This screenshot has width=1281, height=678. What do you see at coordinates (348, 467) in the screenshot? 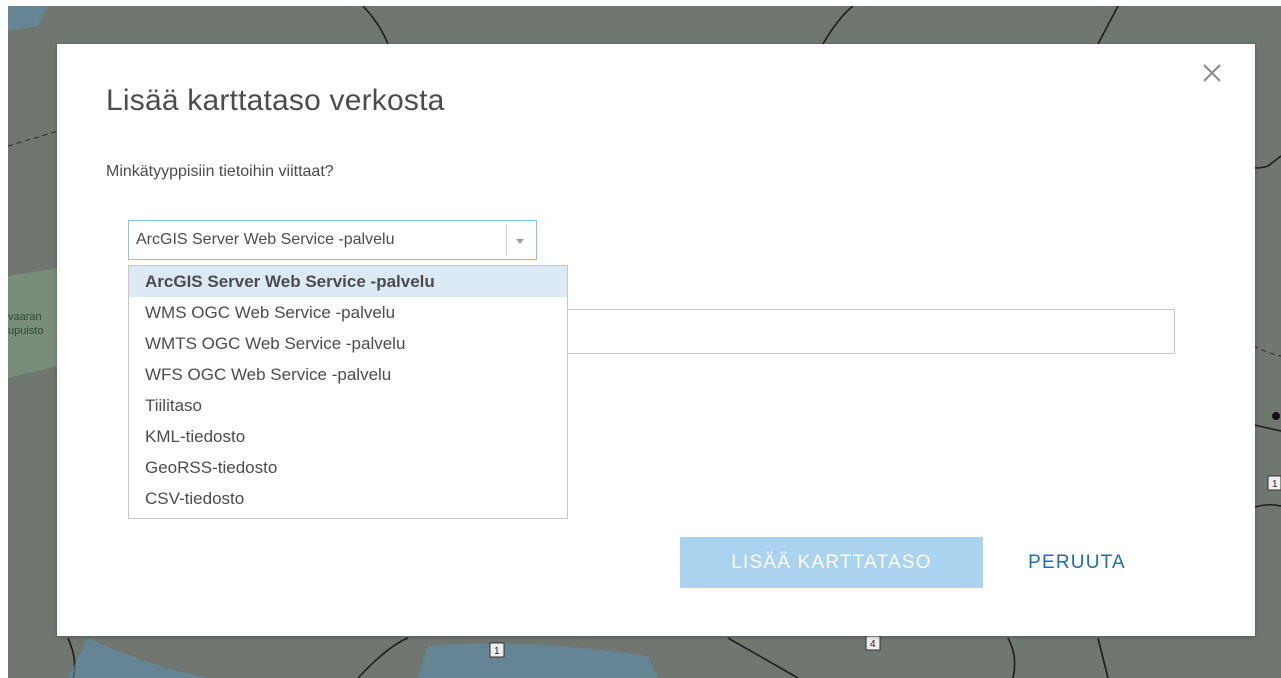
I see `dropdown-option: GeoRSS-tiedosto` at bounding box center [348, 467].